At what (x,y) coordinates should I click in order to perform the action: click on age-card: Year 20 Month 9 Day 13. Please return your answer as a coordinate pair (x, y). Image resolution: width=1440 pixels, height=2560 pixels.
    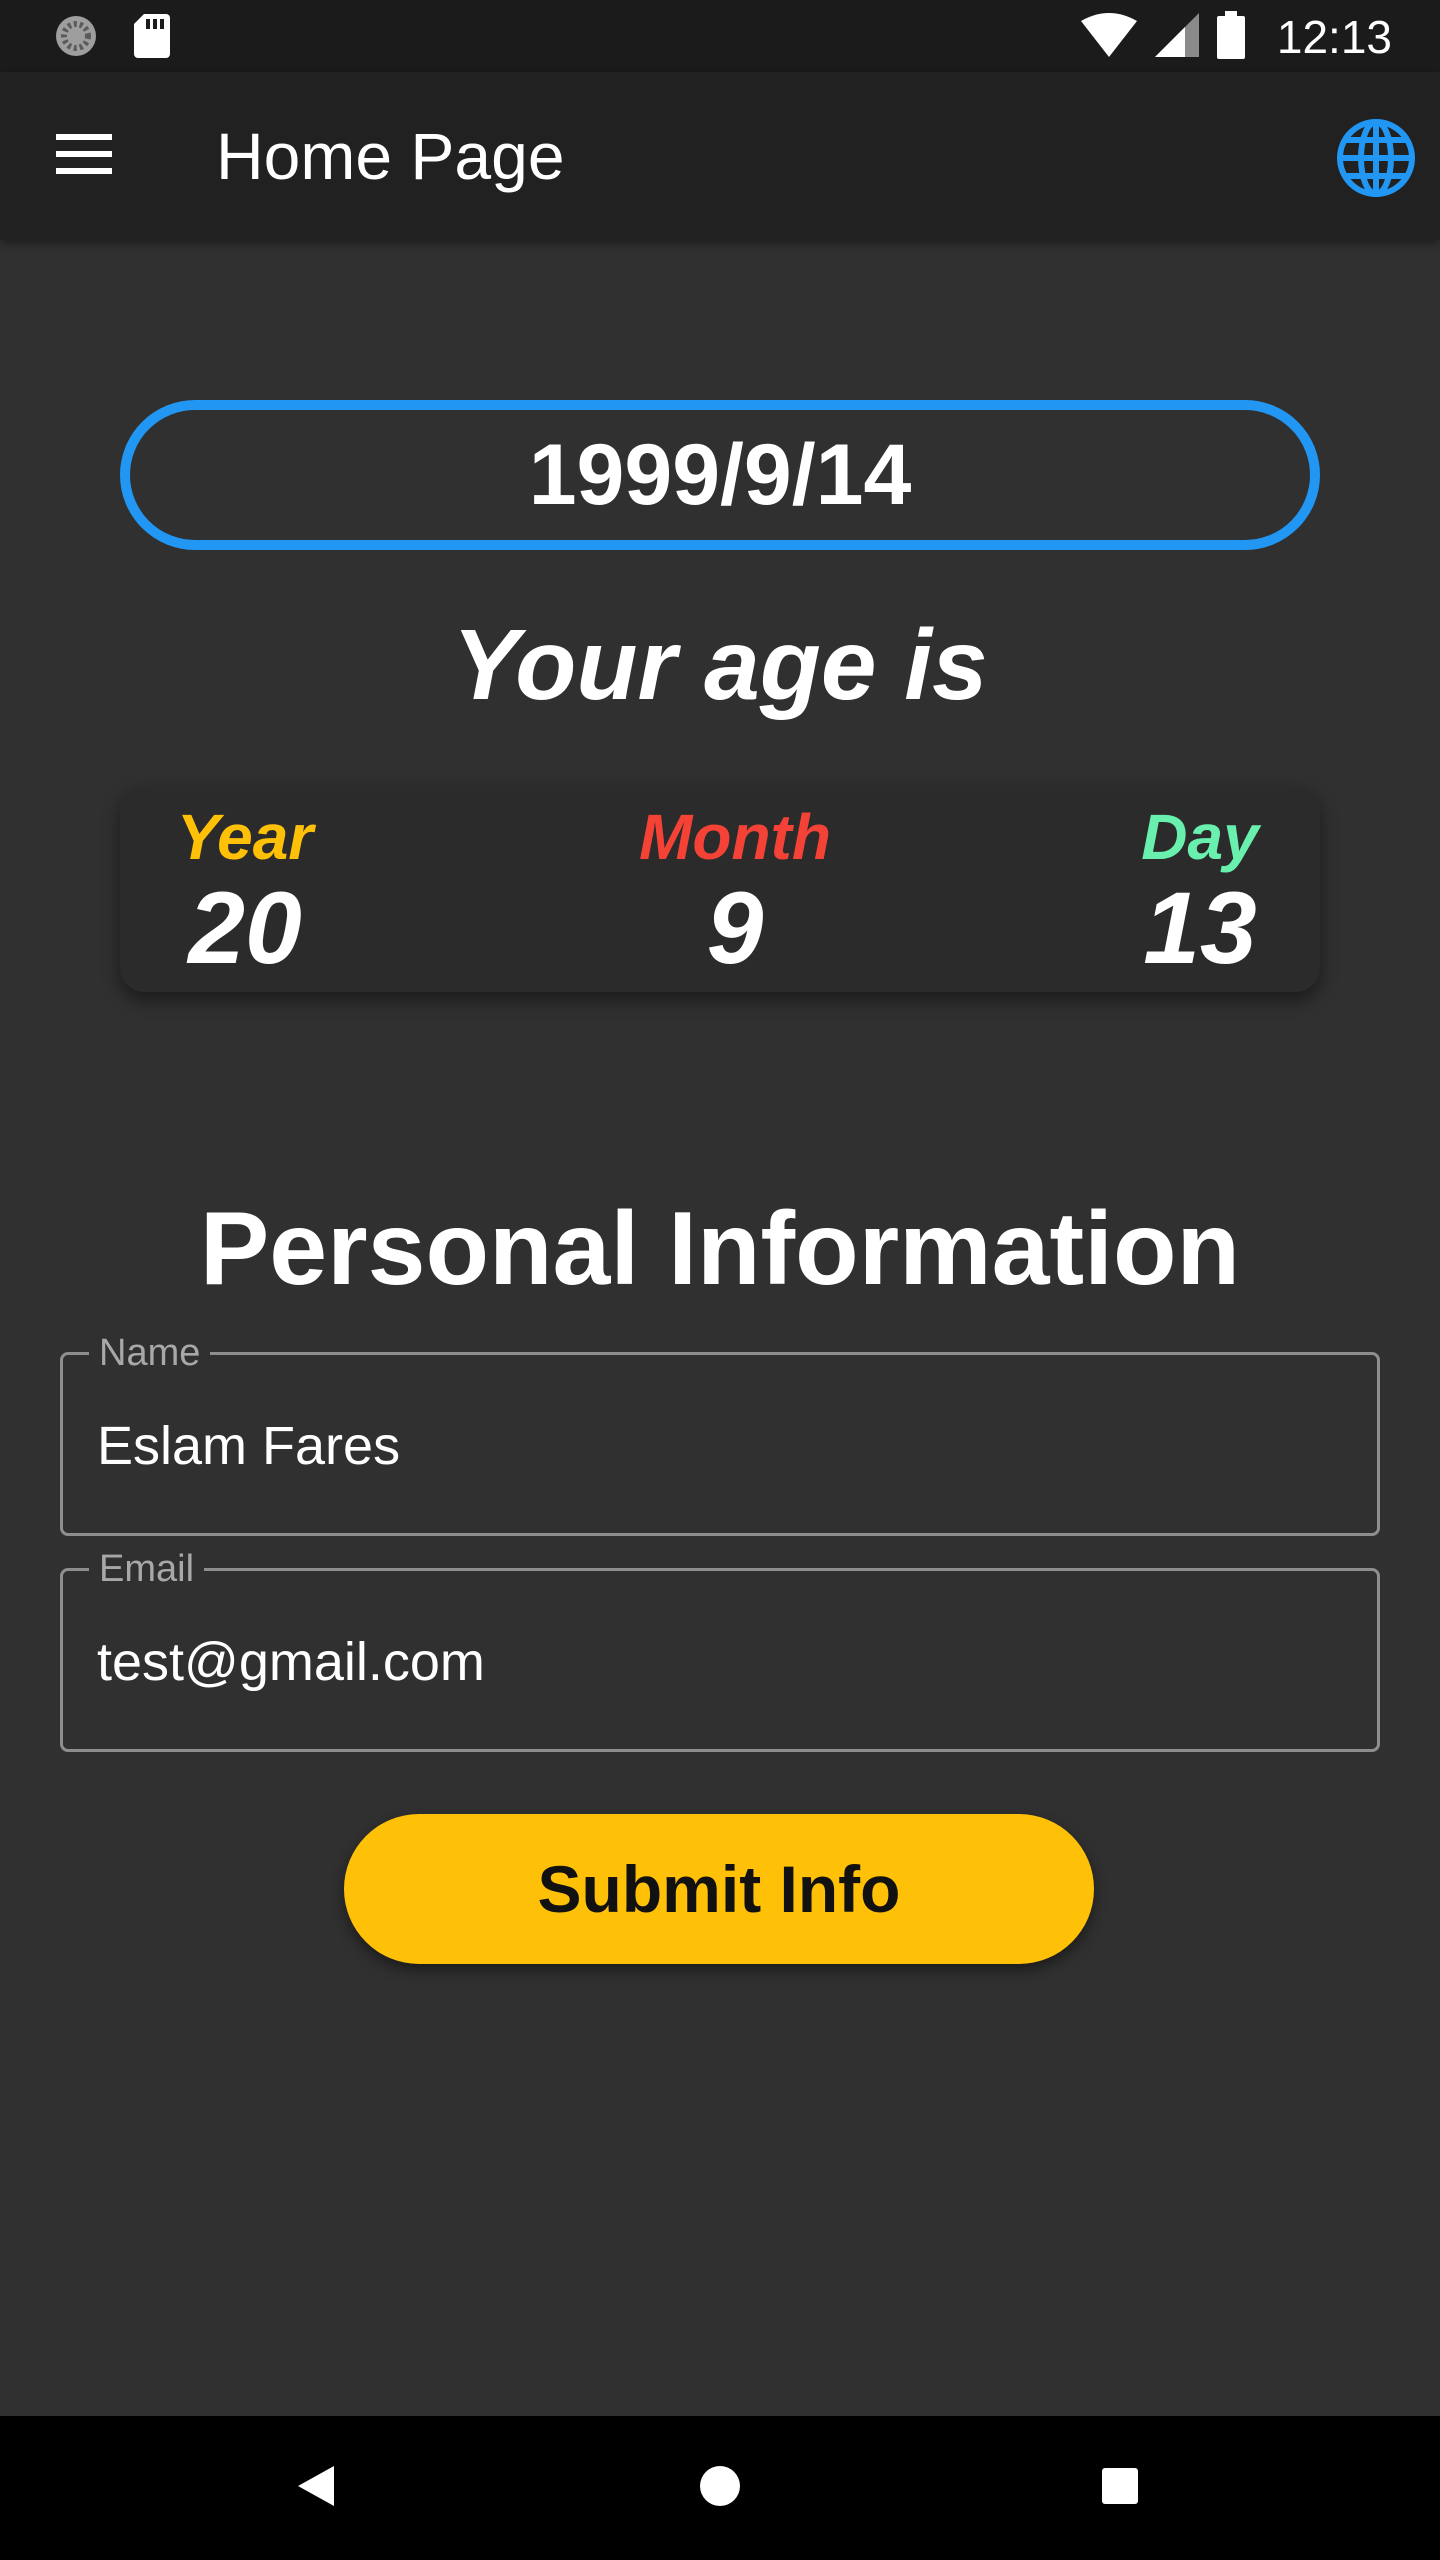
    Looking at the image, I should click on (720, 889).